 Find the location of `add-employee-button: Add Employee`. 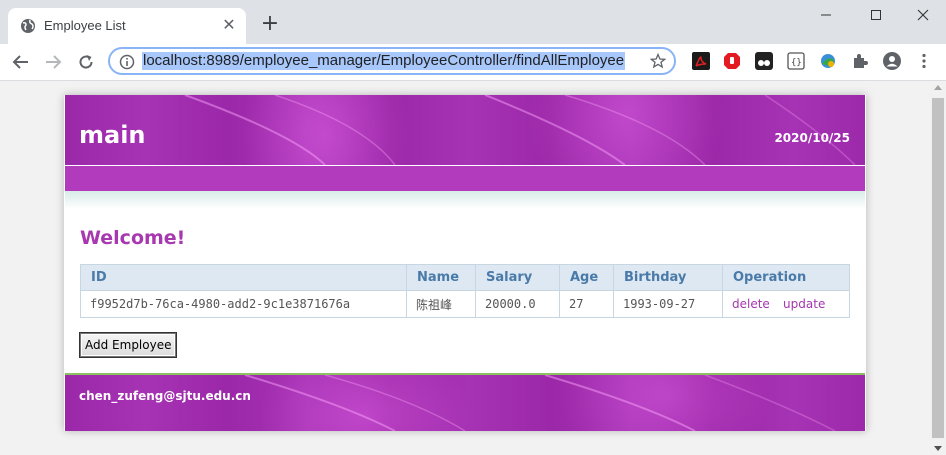

add-employee-button: Add Employee is located at coordinates (128, 345).